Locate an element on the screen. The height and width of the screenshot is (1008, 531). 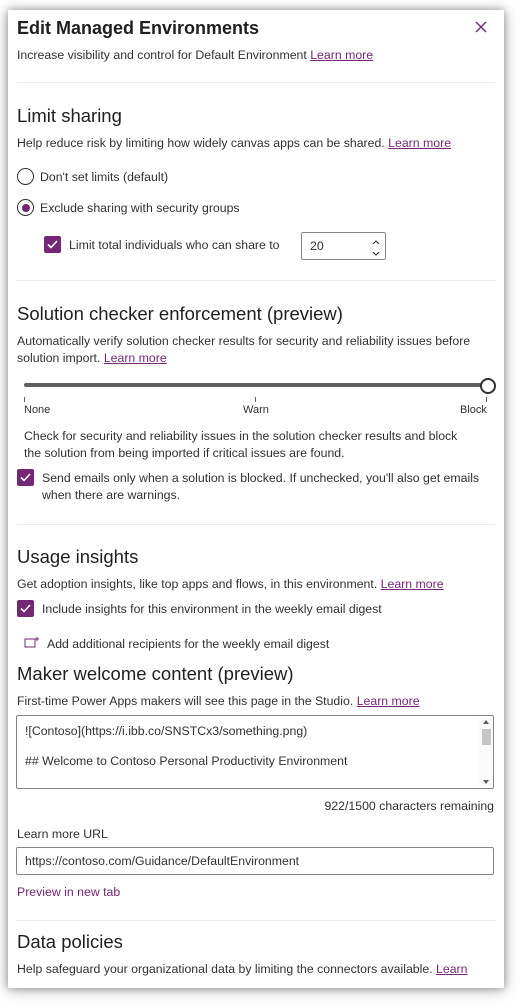
usage-insights-learn-more-link: Learn more is located at coordinates (412, 584).